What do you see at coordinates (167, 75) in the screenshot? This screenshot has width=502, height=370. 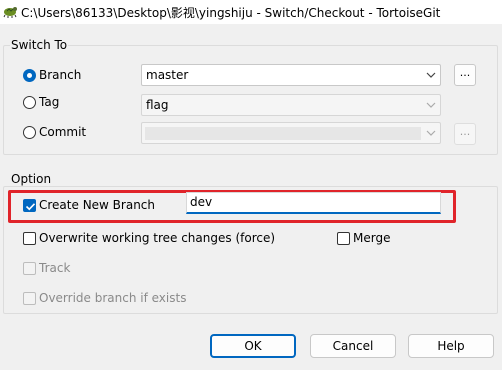 I see `branch-combo-value: master` at bounding box center [167, 75].